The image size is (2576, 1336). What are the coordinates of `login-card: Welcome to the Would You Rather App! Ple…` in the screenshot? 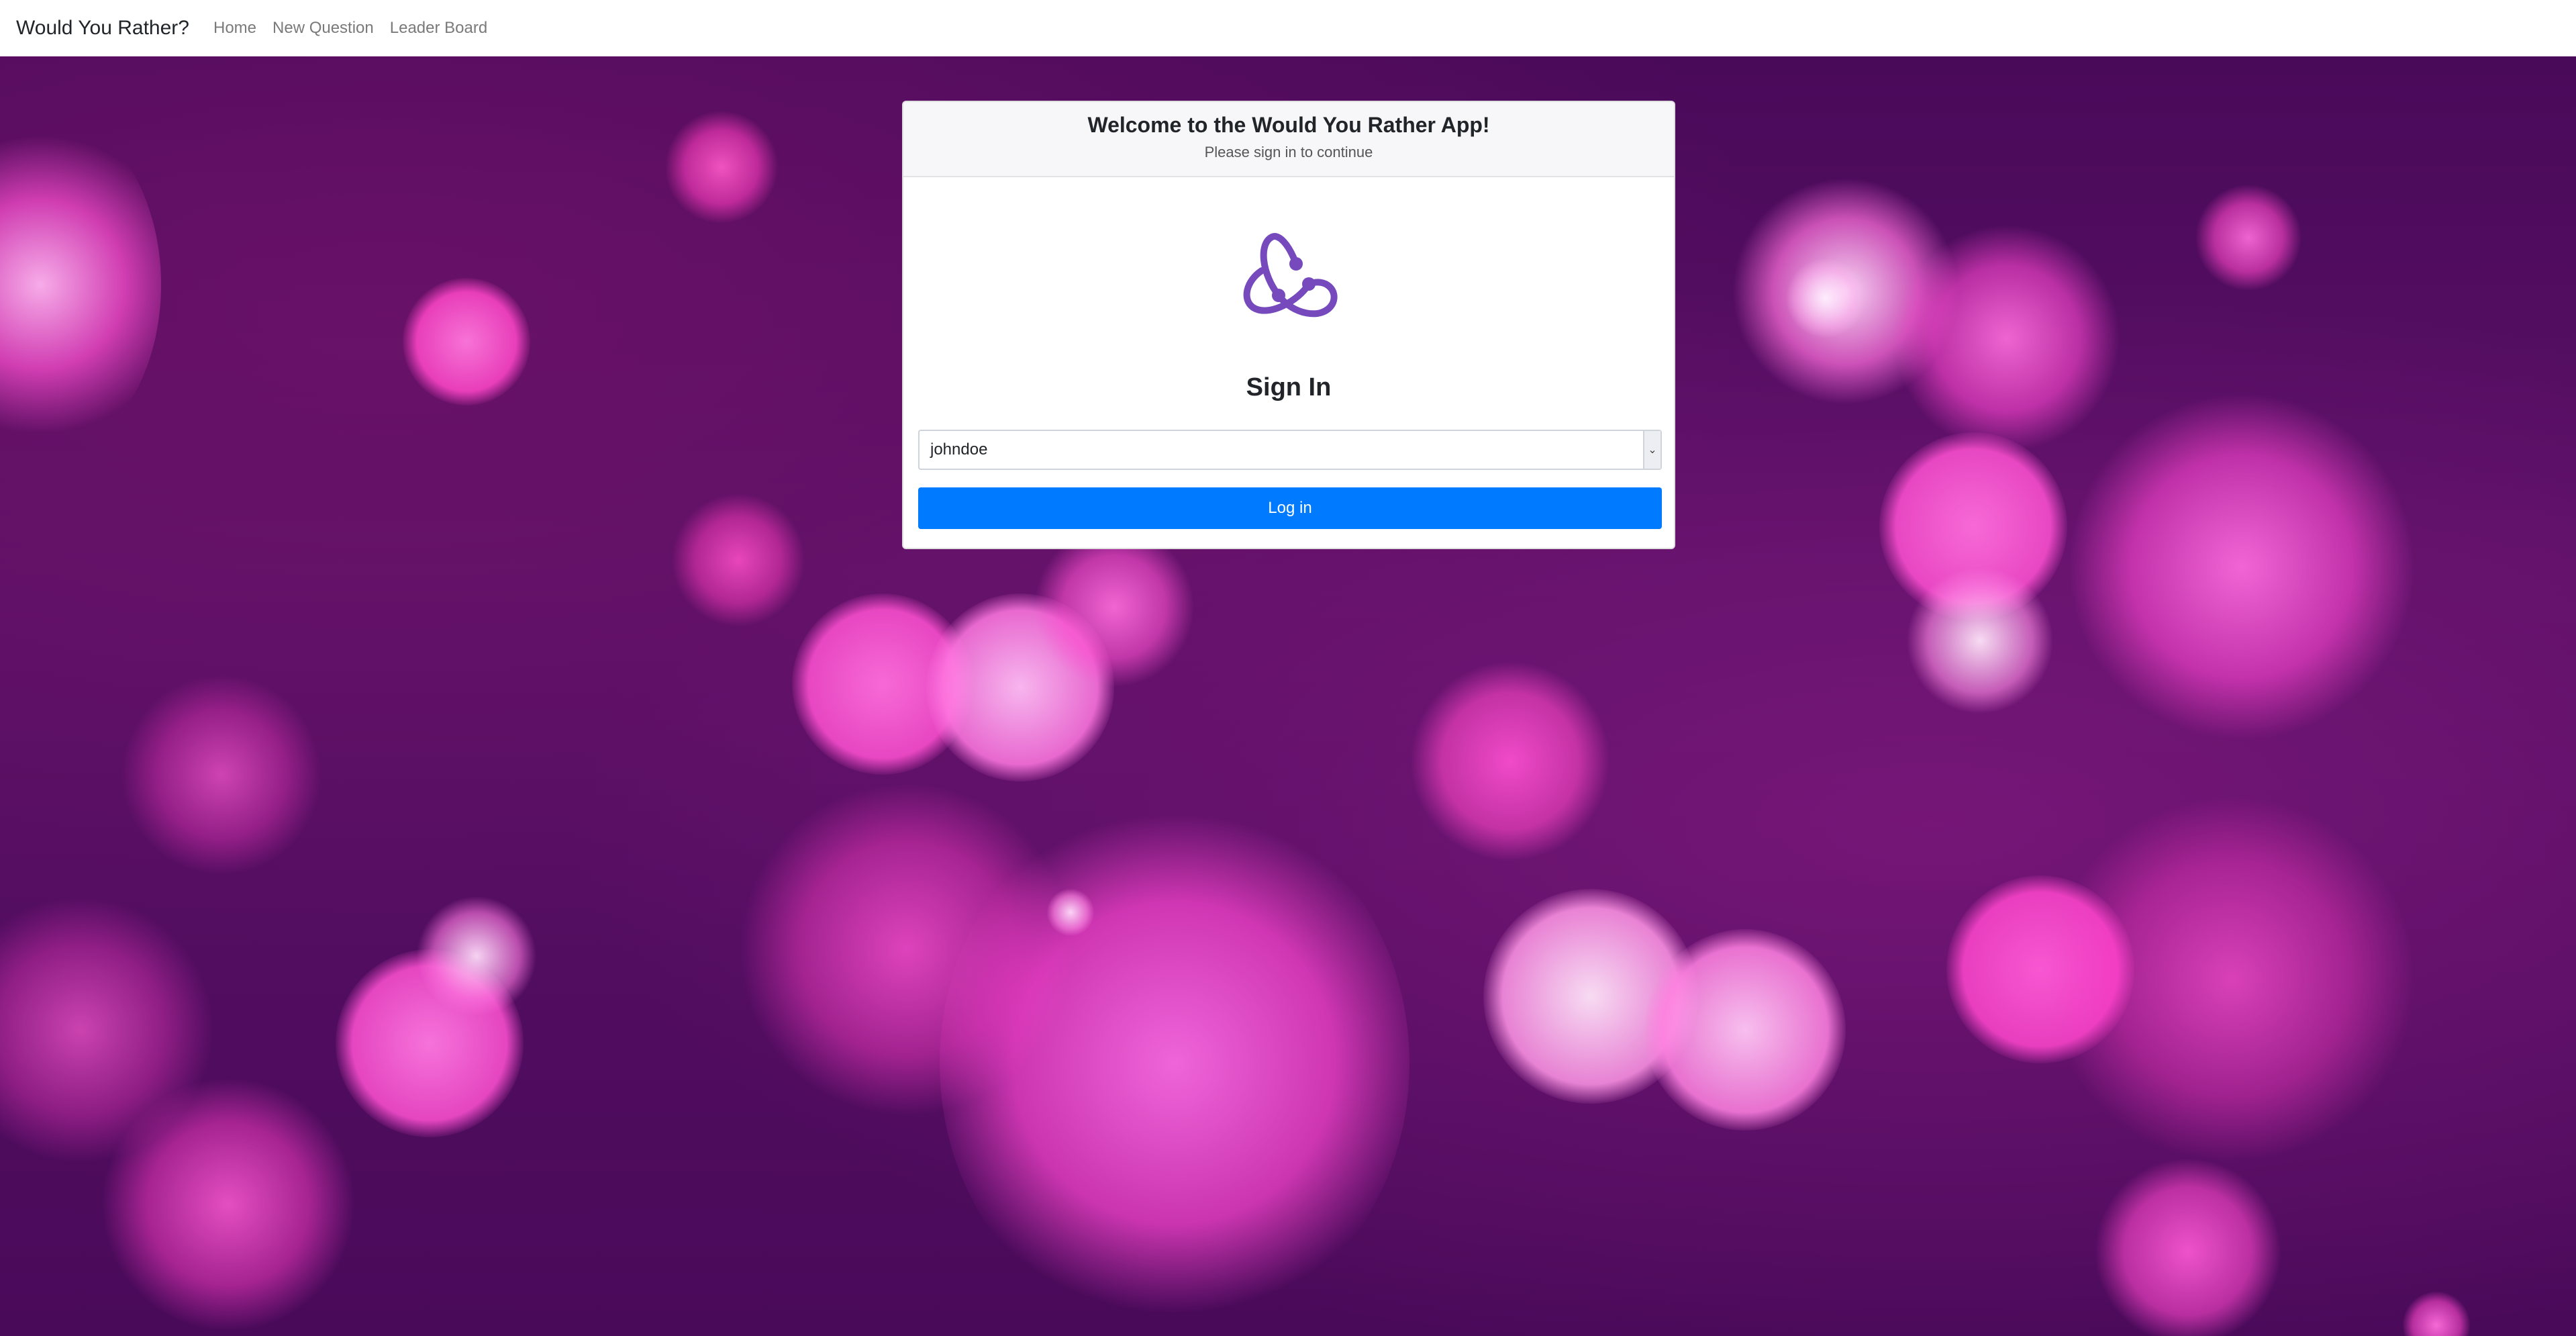 It's located at (1288, 325).